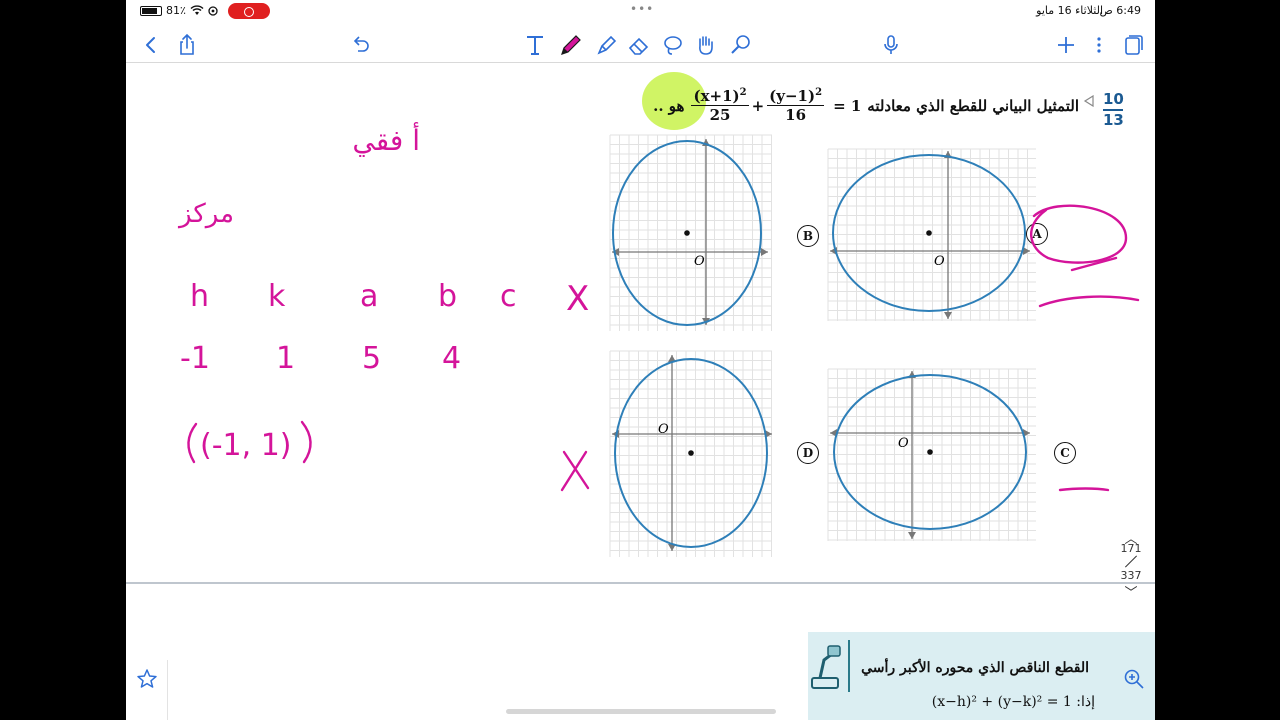 This screenshot has height=720, width=1280. I want to click on multitasking-dots-icon: •••, so click(642, 9).